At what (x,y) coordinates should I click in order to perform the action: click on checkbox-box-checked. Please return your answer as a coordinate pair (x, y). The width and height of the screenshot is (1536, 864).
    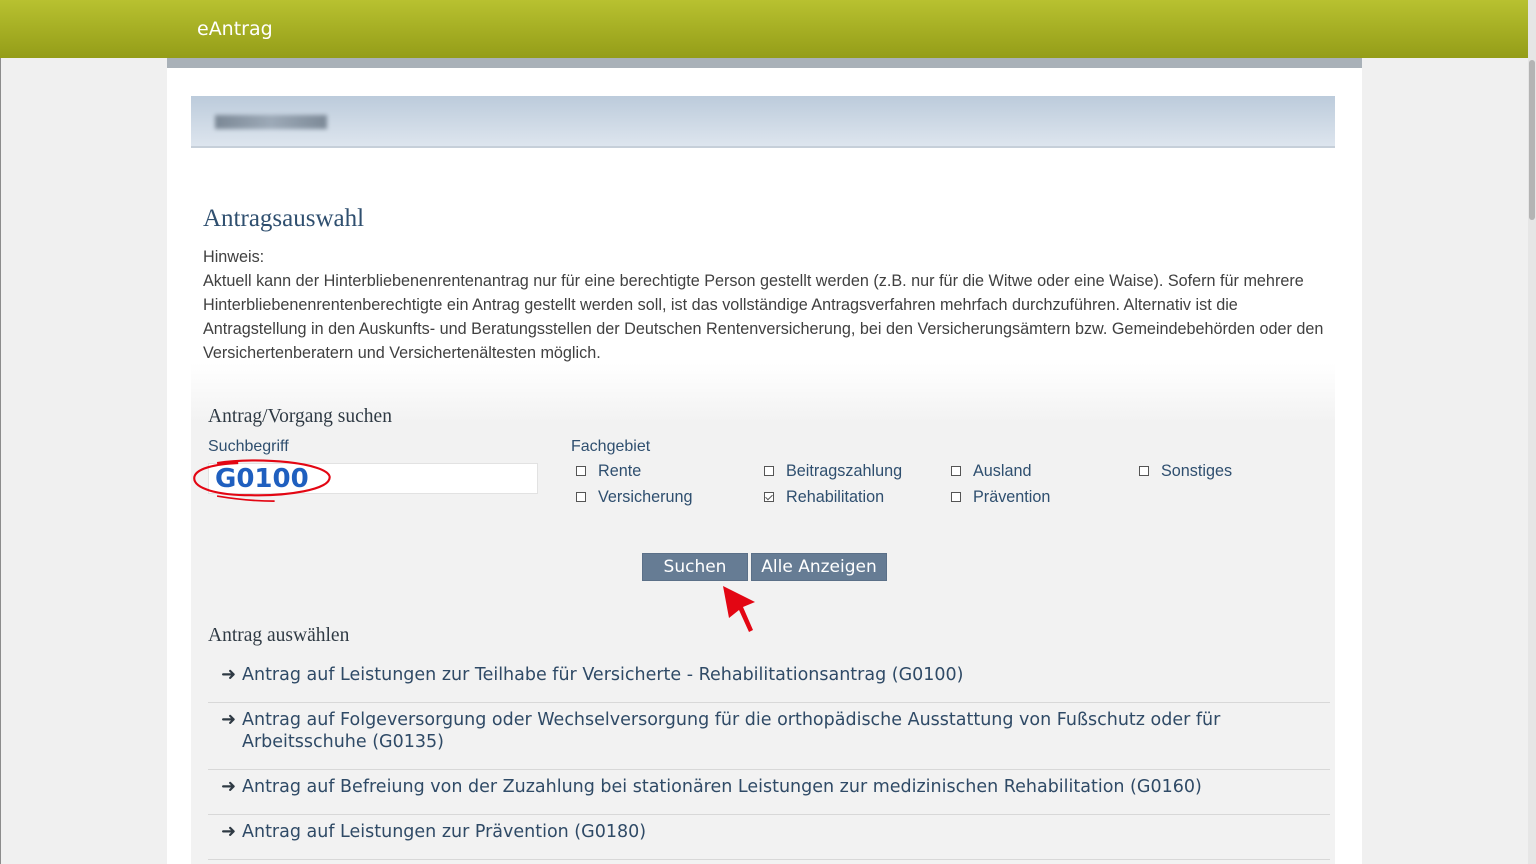
    Looking at the image, I should click on (769, 497).